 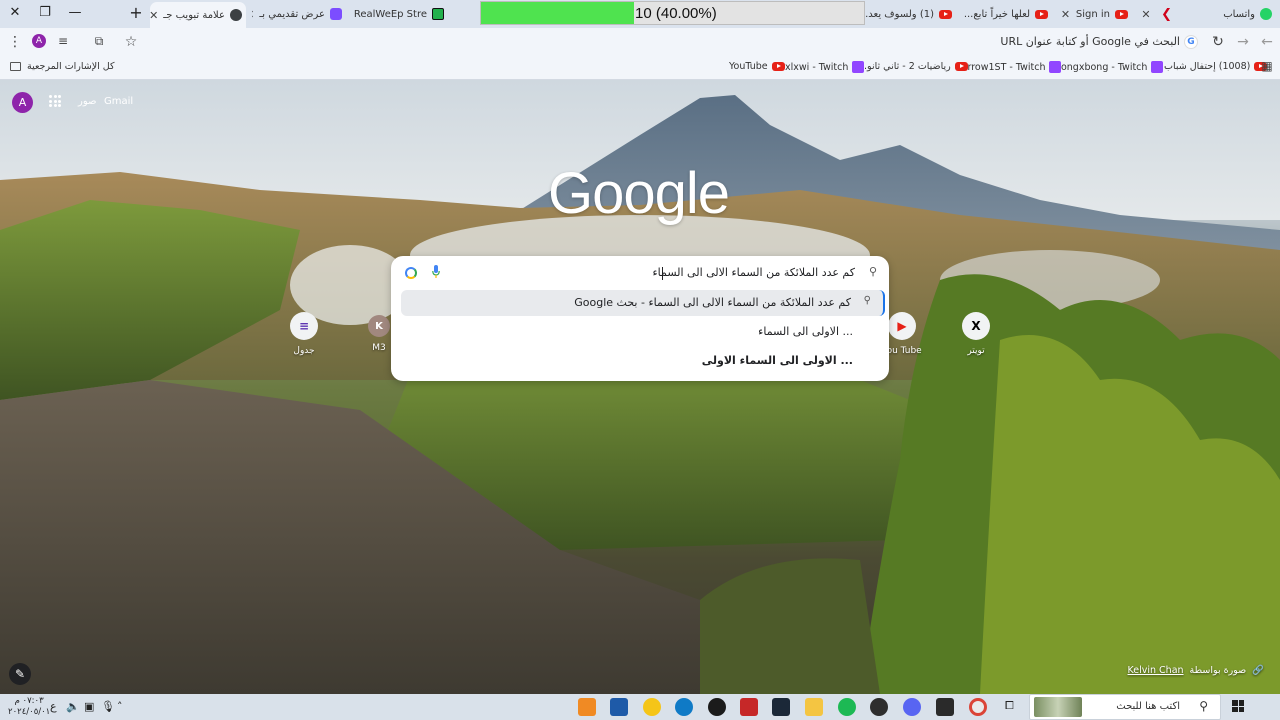 What do you see at coordinates (118, 101) in the screenshot?
I see `gmail-link: Gmail` at bounding box center [118, 101].